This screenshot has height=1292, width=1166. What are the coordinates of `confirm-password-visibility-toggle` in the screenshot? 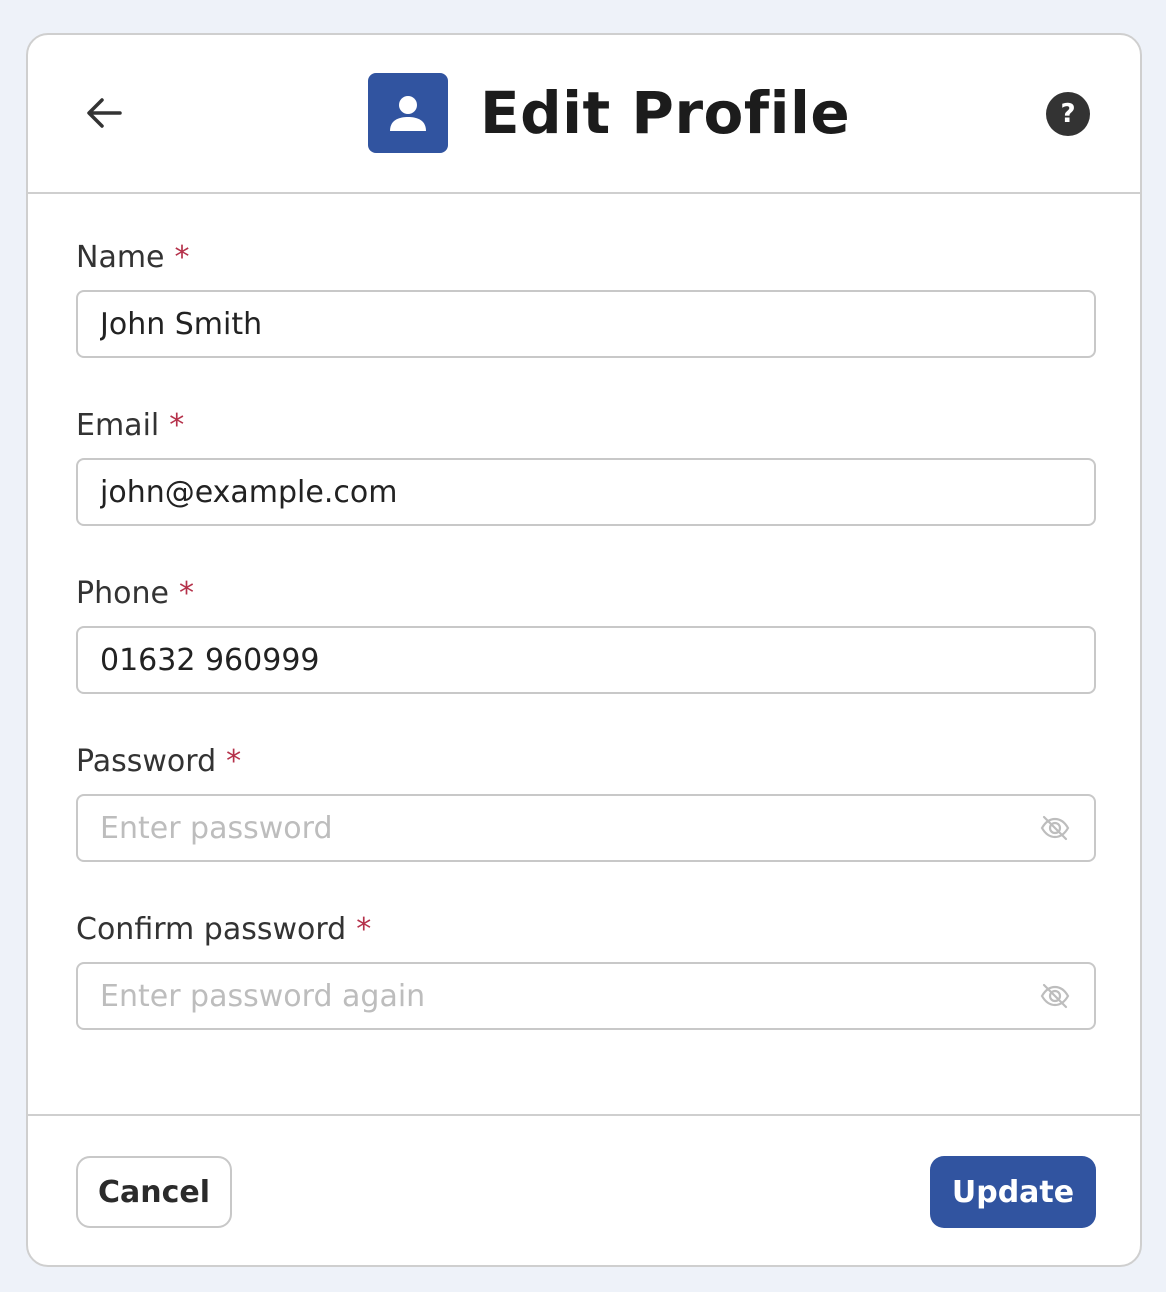 It's located at (1055, 996).